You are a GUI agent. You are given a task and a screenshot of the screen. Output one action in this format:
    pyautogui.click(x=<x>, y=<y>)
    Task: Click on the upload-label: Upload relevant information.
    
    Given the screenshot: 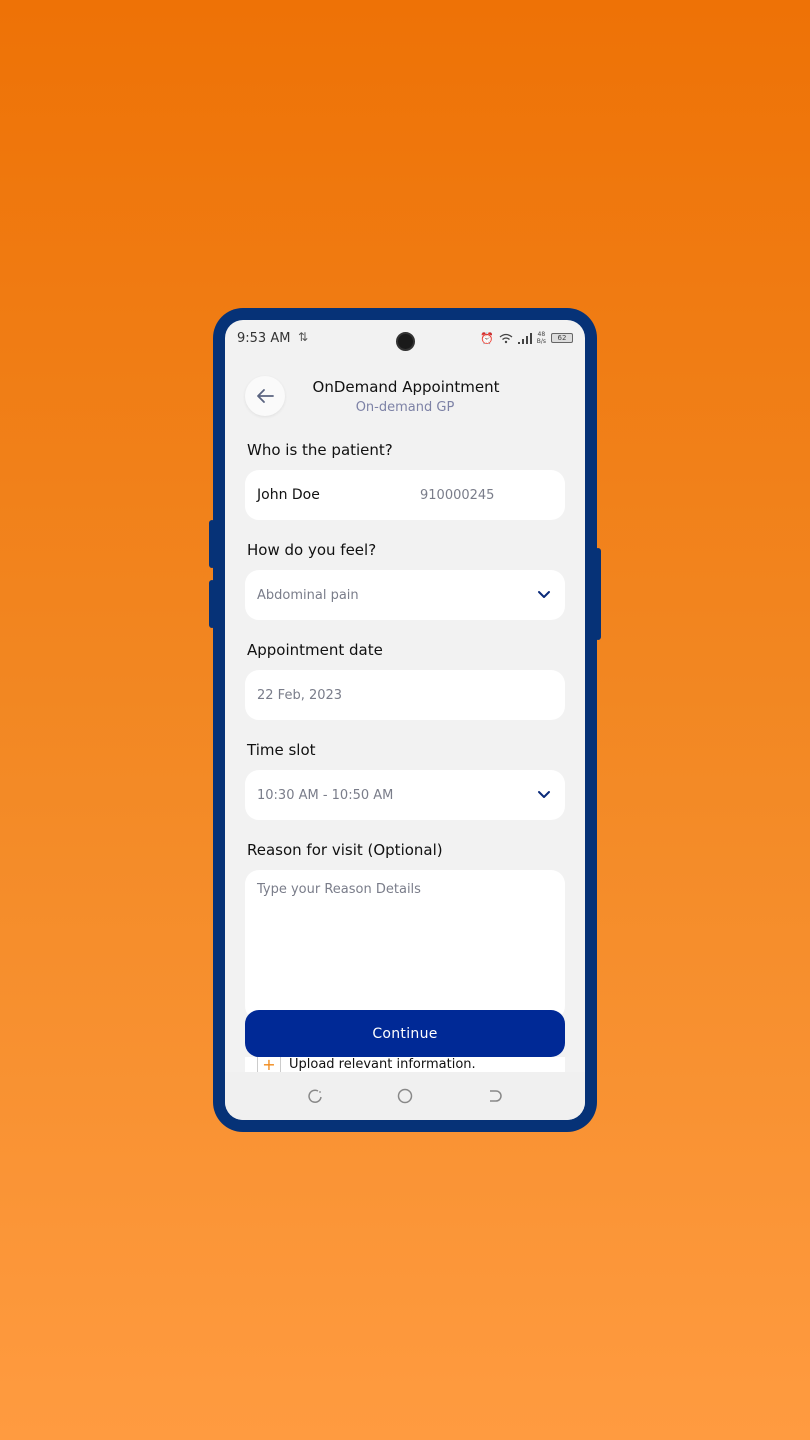 What is the action you would take?
    pyautogui.click(x=382, y=1064)
    